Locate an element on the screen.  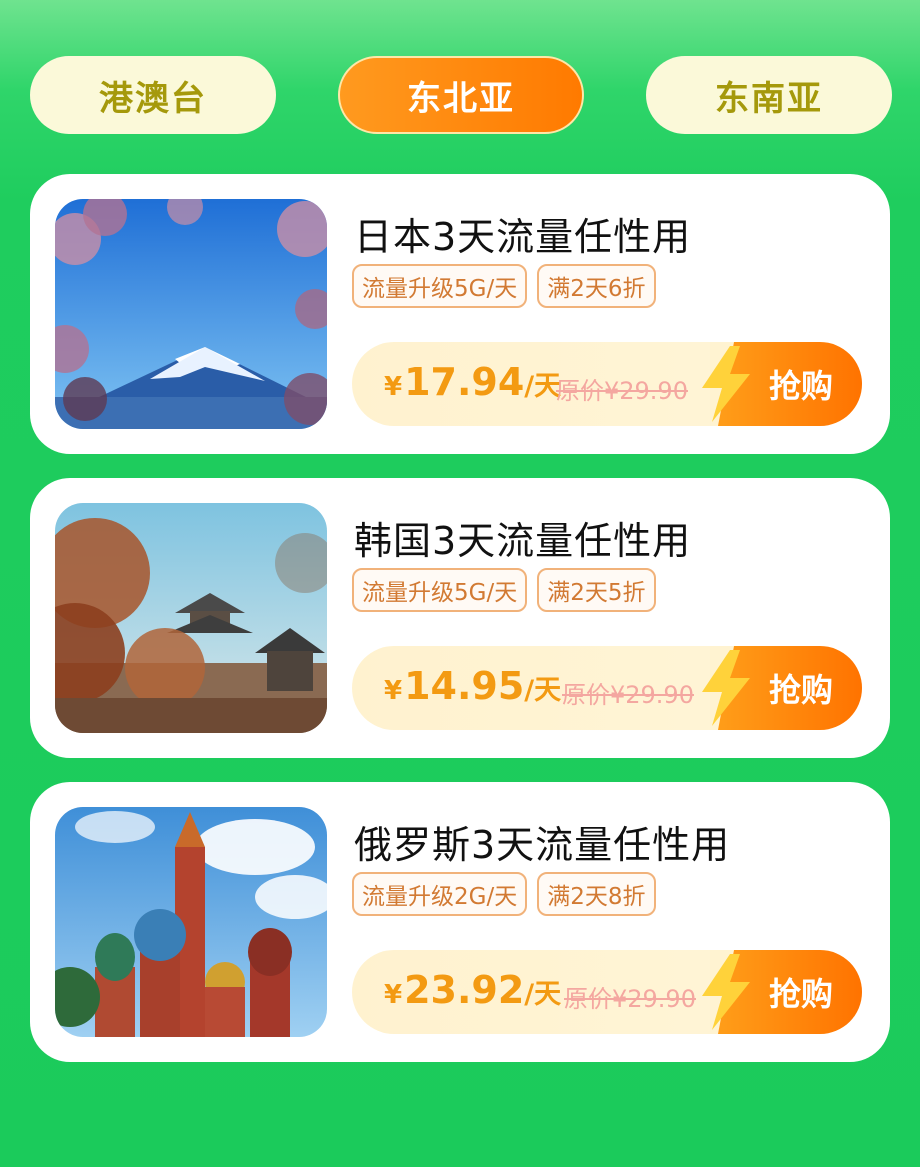
tab-northeast-asia: 东北亚 is located at coordinates (461, 95).